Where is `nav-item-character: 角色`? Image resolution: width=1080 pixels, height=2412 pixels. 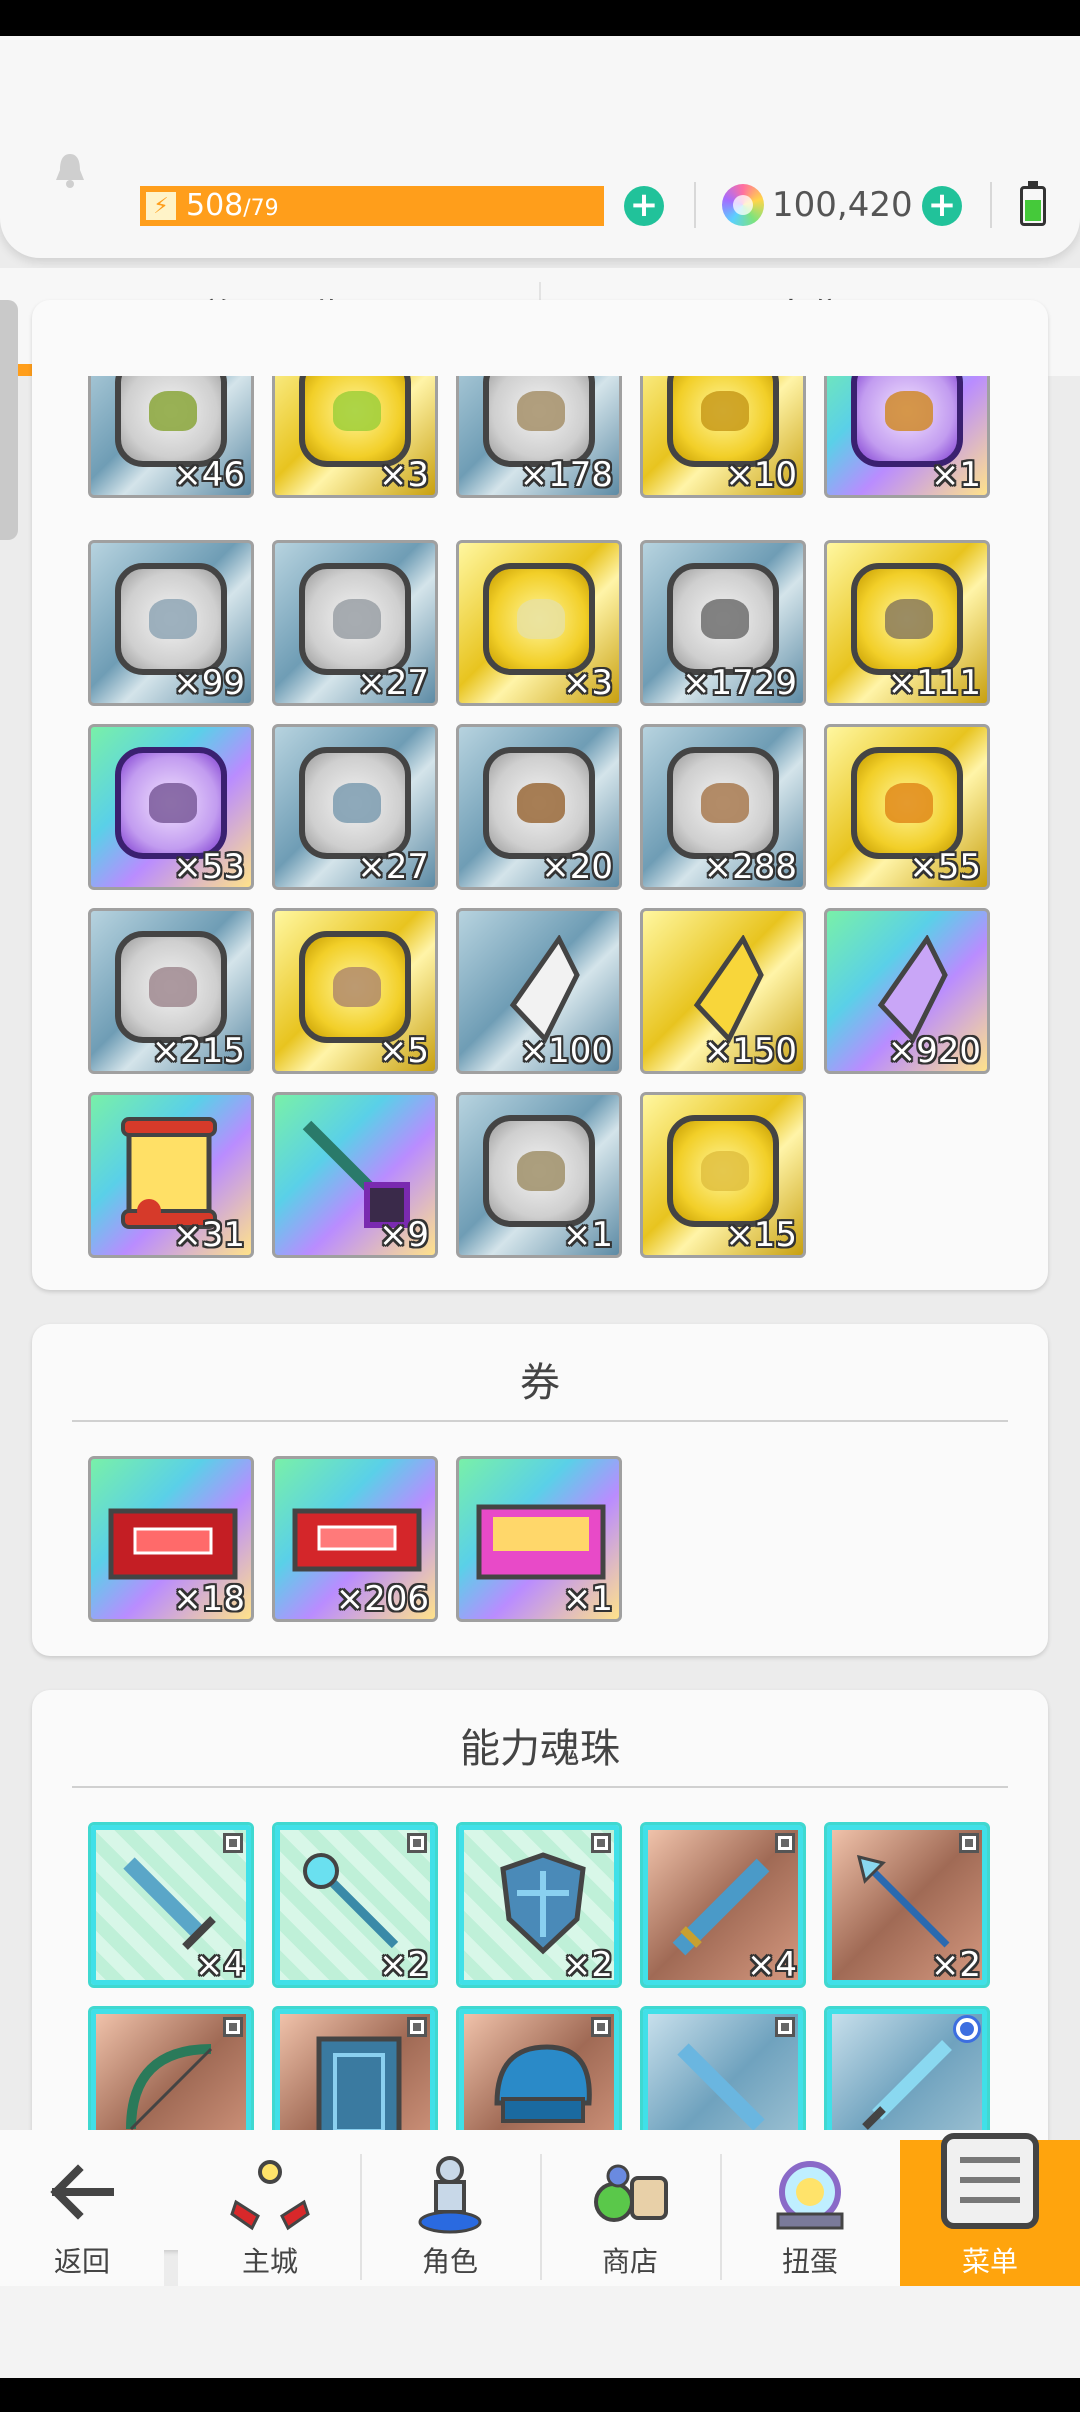 nav-item-character: 角色 is located at coordinates (450, 2213).